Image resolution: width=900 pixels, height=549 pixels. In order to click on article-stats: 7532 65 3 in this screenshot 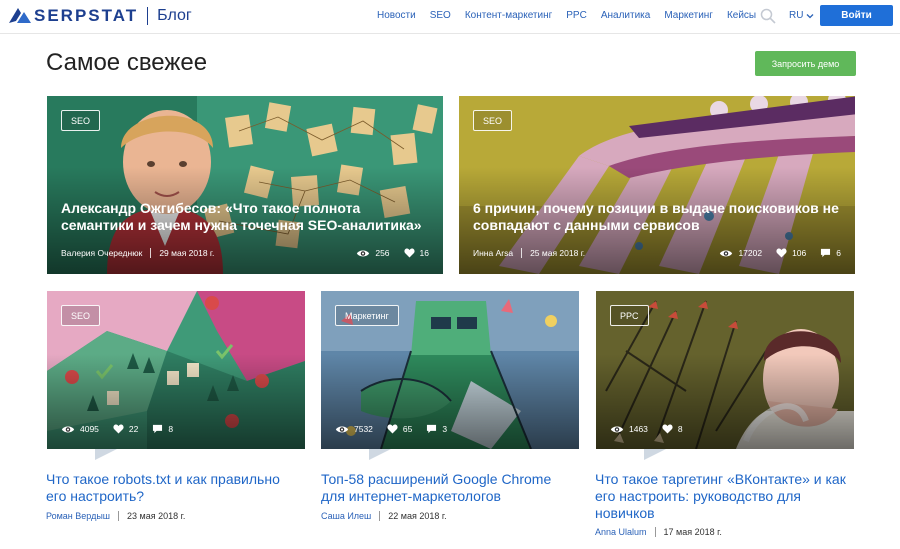, I will do `click(398, 429)`.